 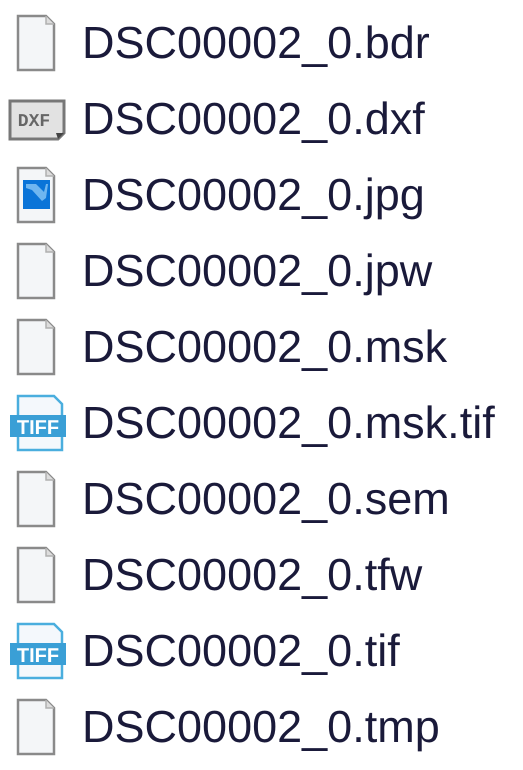 What do you see at coordinates (252, 575) in the screenshot?
I see `file-name: DSC00002_0.tfw` at bounding box center [252, 575].